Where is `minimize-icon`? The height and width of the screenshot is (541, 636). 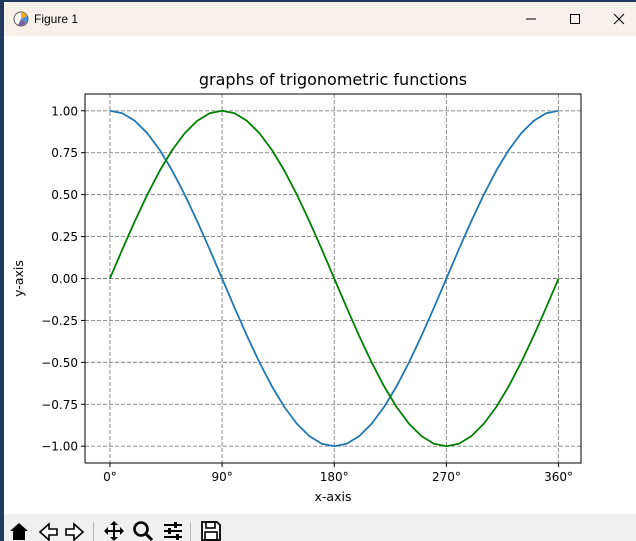 minimize-icon is located at coordinates (531, 19).